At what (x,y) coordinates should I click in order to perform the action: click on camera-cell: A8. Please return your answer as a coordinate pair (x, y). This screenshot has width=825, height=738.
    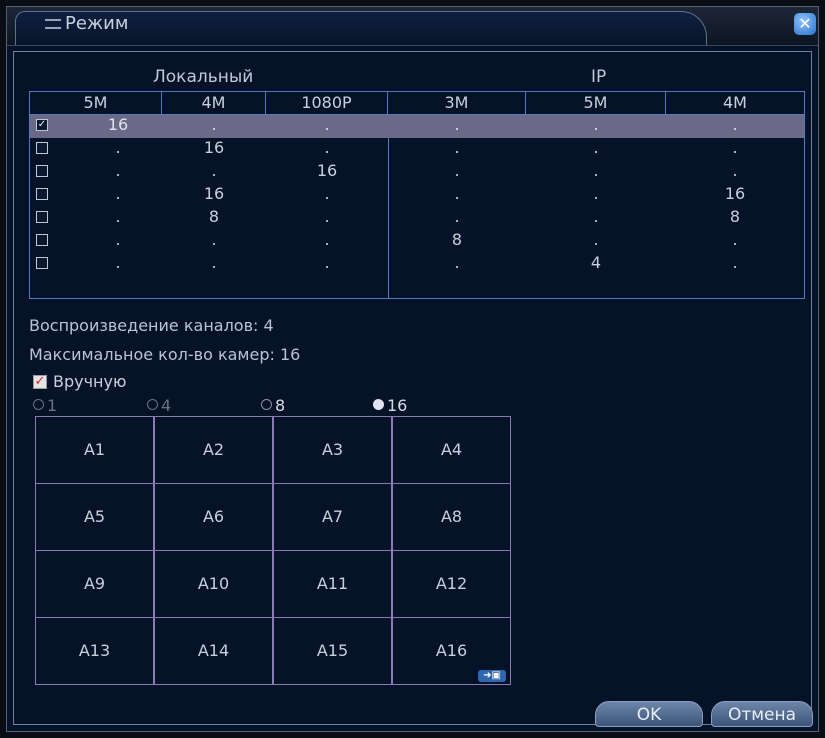
    Looking at the image, I should click on (451, 517).